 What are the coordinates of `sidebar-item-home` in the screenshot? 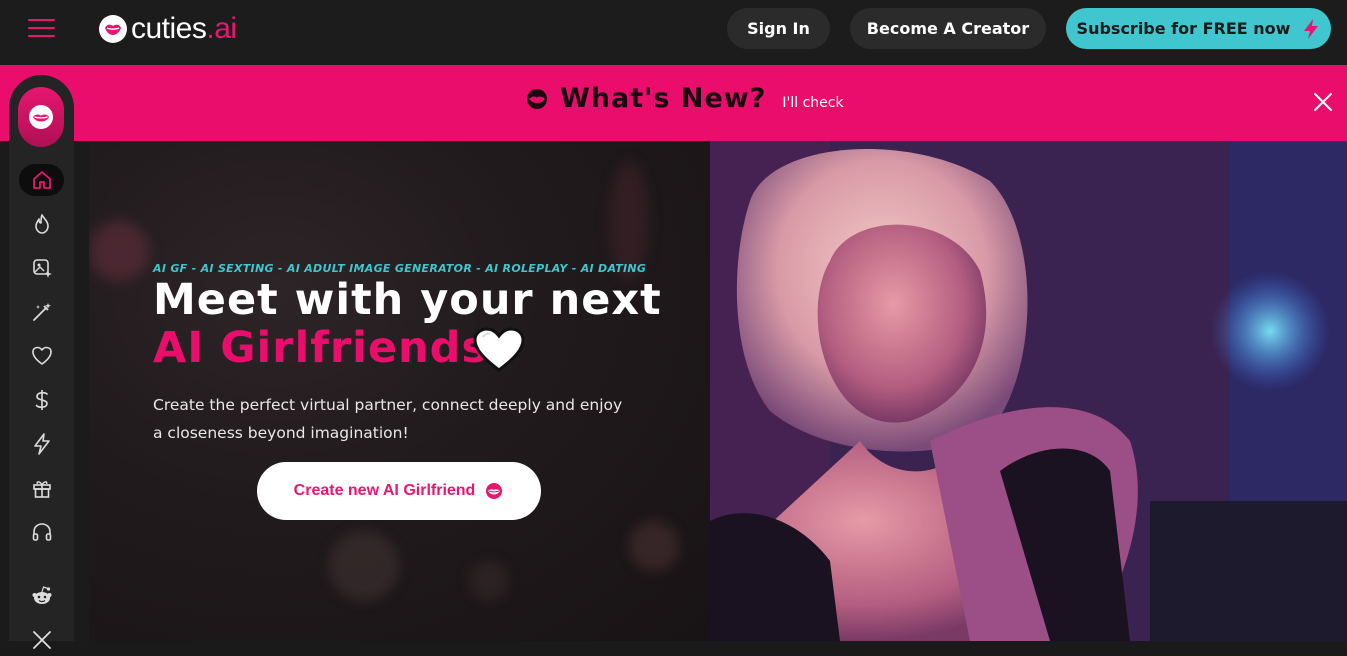 It's located at (41, 180).